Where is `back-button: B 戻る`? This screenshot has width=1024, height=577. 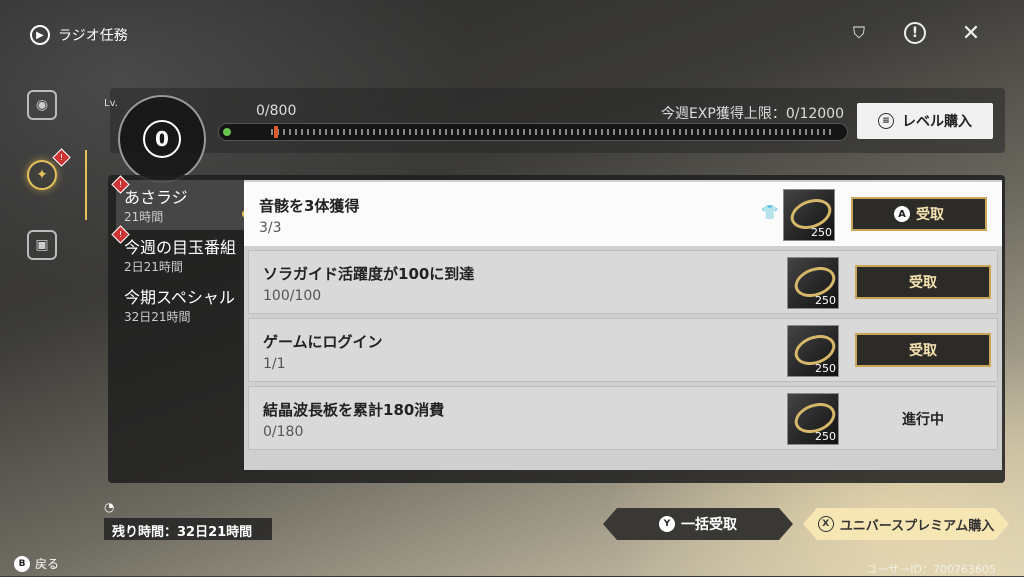 back-button: B 戻る is located at coordinates (36, 563).